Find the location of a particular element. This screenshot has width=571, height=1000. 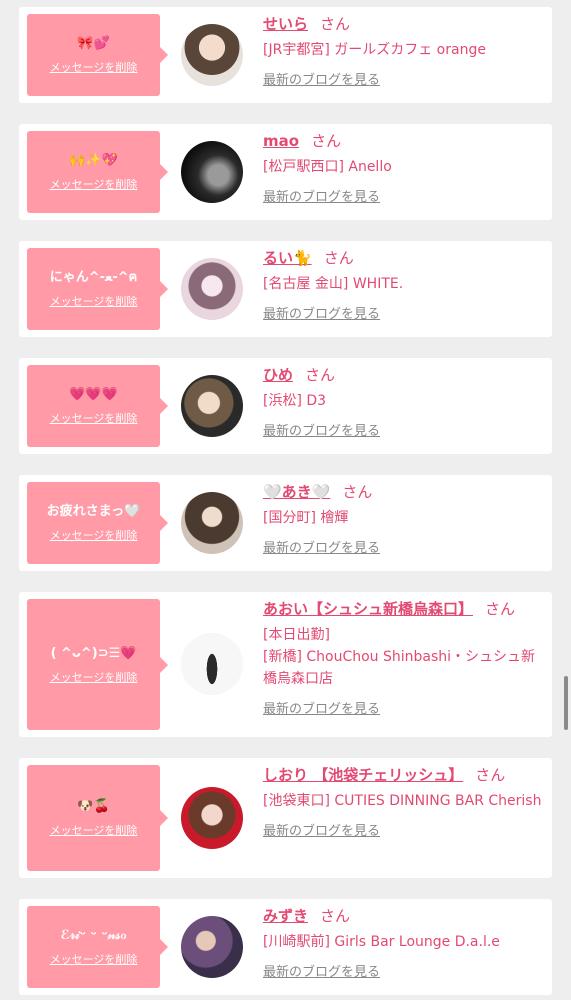

girl-info: mao さん [松戸駅西口] Anello 最新のブログを見る is located at coordinates (403, 167).